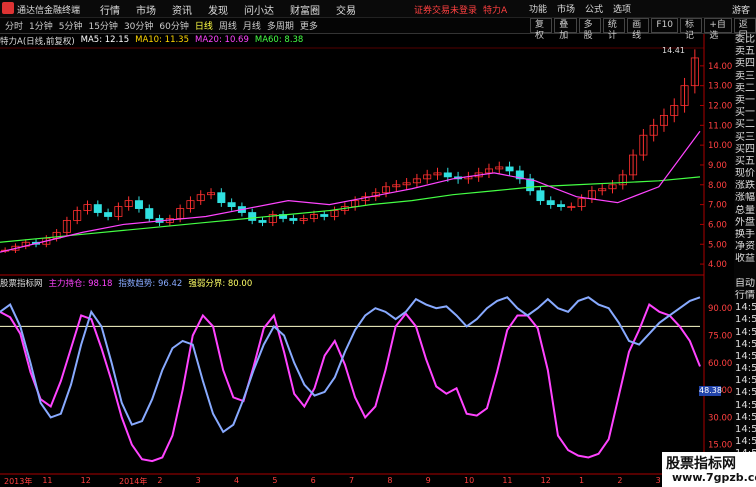 The width and height of the screenshot is (756, 487). I want to click on nav-market: 行情, so click(110, 9).